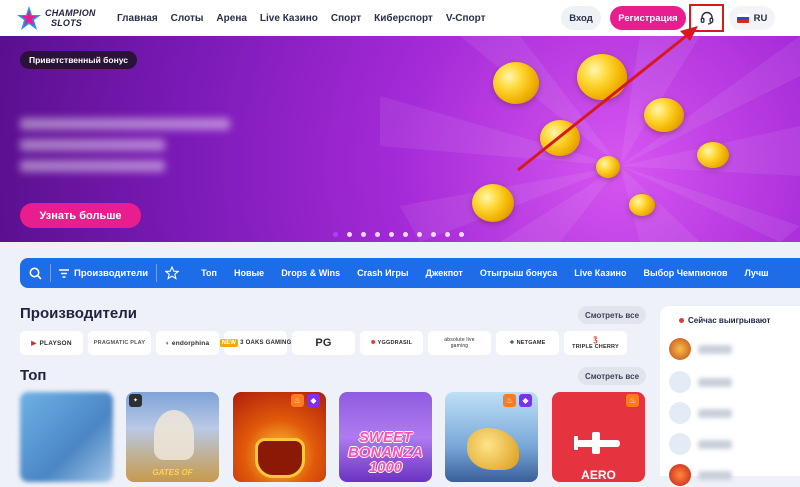 The height and width of the screenshot is (487, 800). What do you see at coordinates (279, 437) in the screenshot?
I see `game-tile-golden-pot: ♨ ◆` at bounding box center [279, 437].